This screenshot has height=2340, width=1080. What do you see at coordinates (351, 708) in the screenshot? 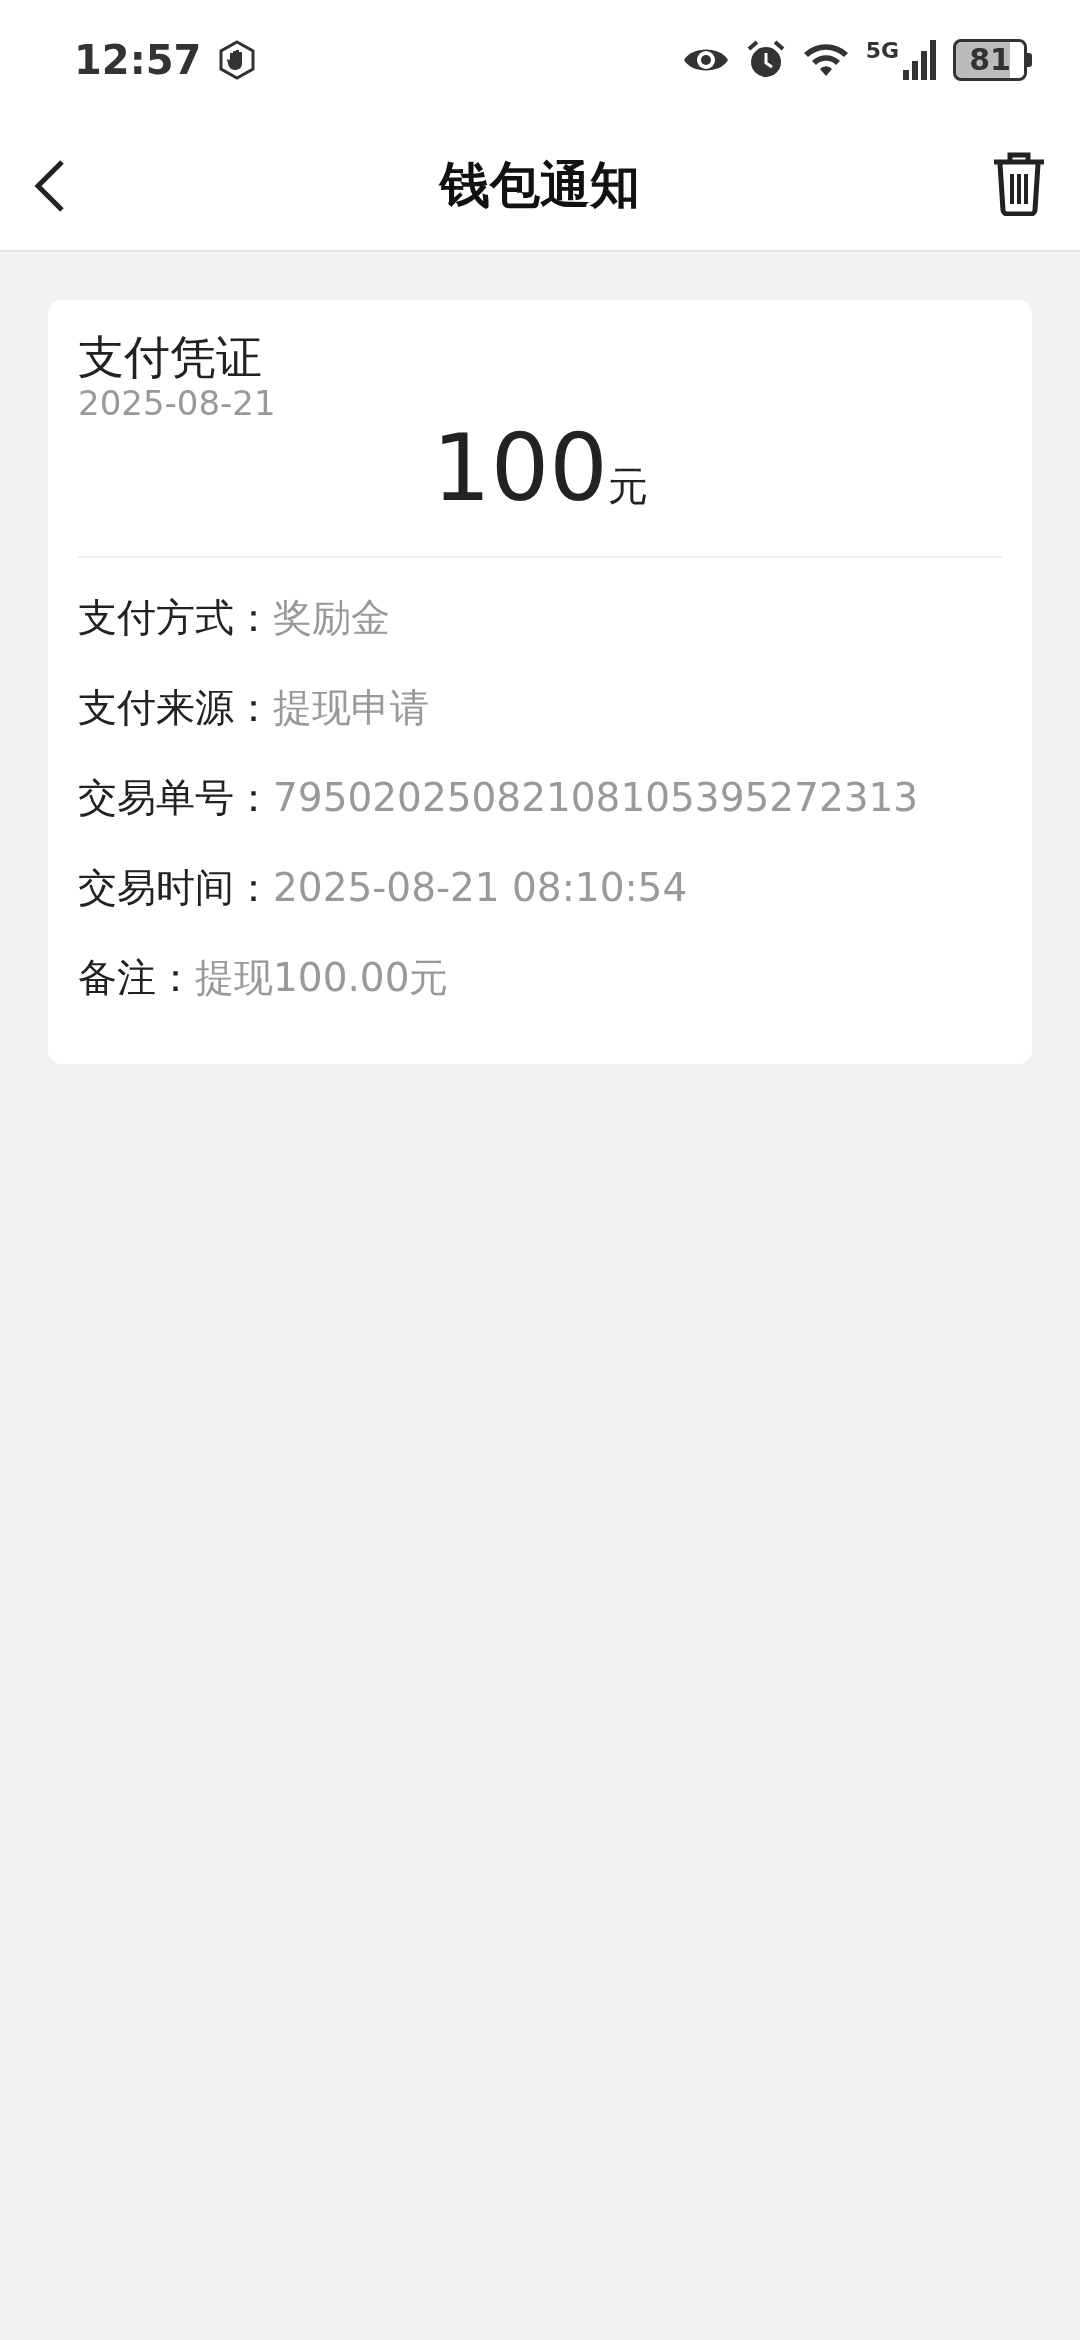
I see `field-value: 提现申请` at bounding box center [351, 708].